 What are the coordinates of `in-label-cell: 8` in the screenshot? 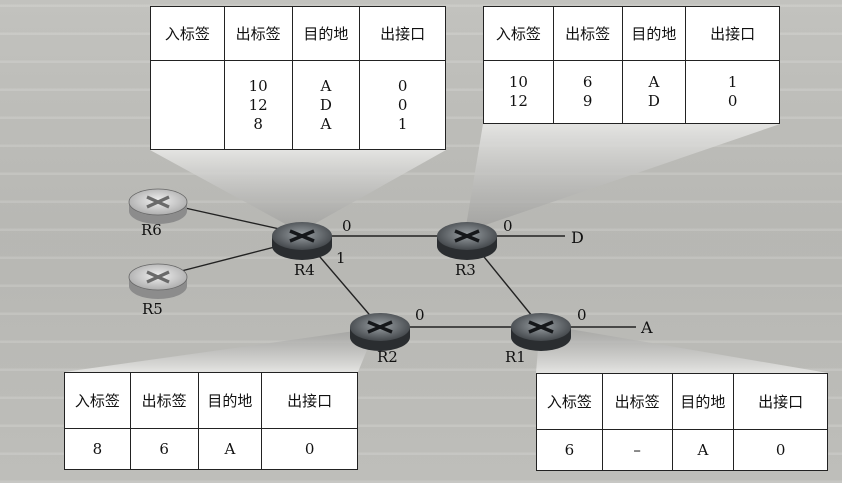 It's located at (97, 449).